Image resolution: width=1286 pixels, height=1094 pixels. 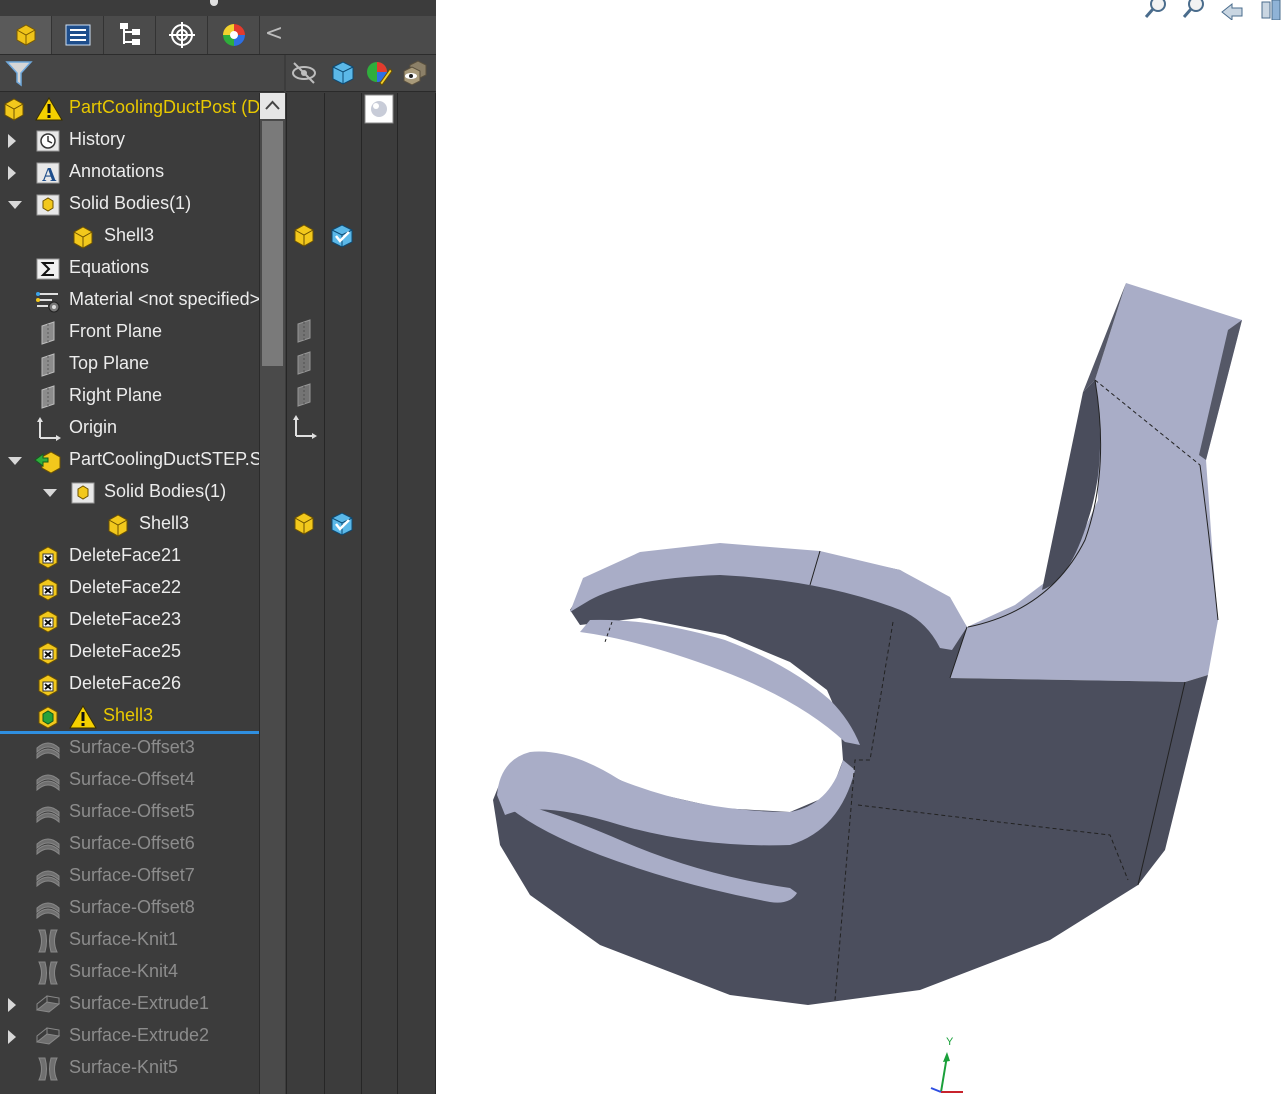 What do you see at coordinates (129, 653) in the screenshot?
I see `tree-item-deleteface25: DeleteFace25` at bounding box center [129, 653].